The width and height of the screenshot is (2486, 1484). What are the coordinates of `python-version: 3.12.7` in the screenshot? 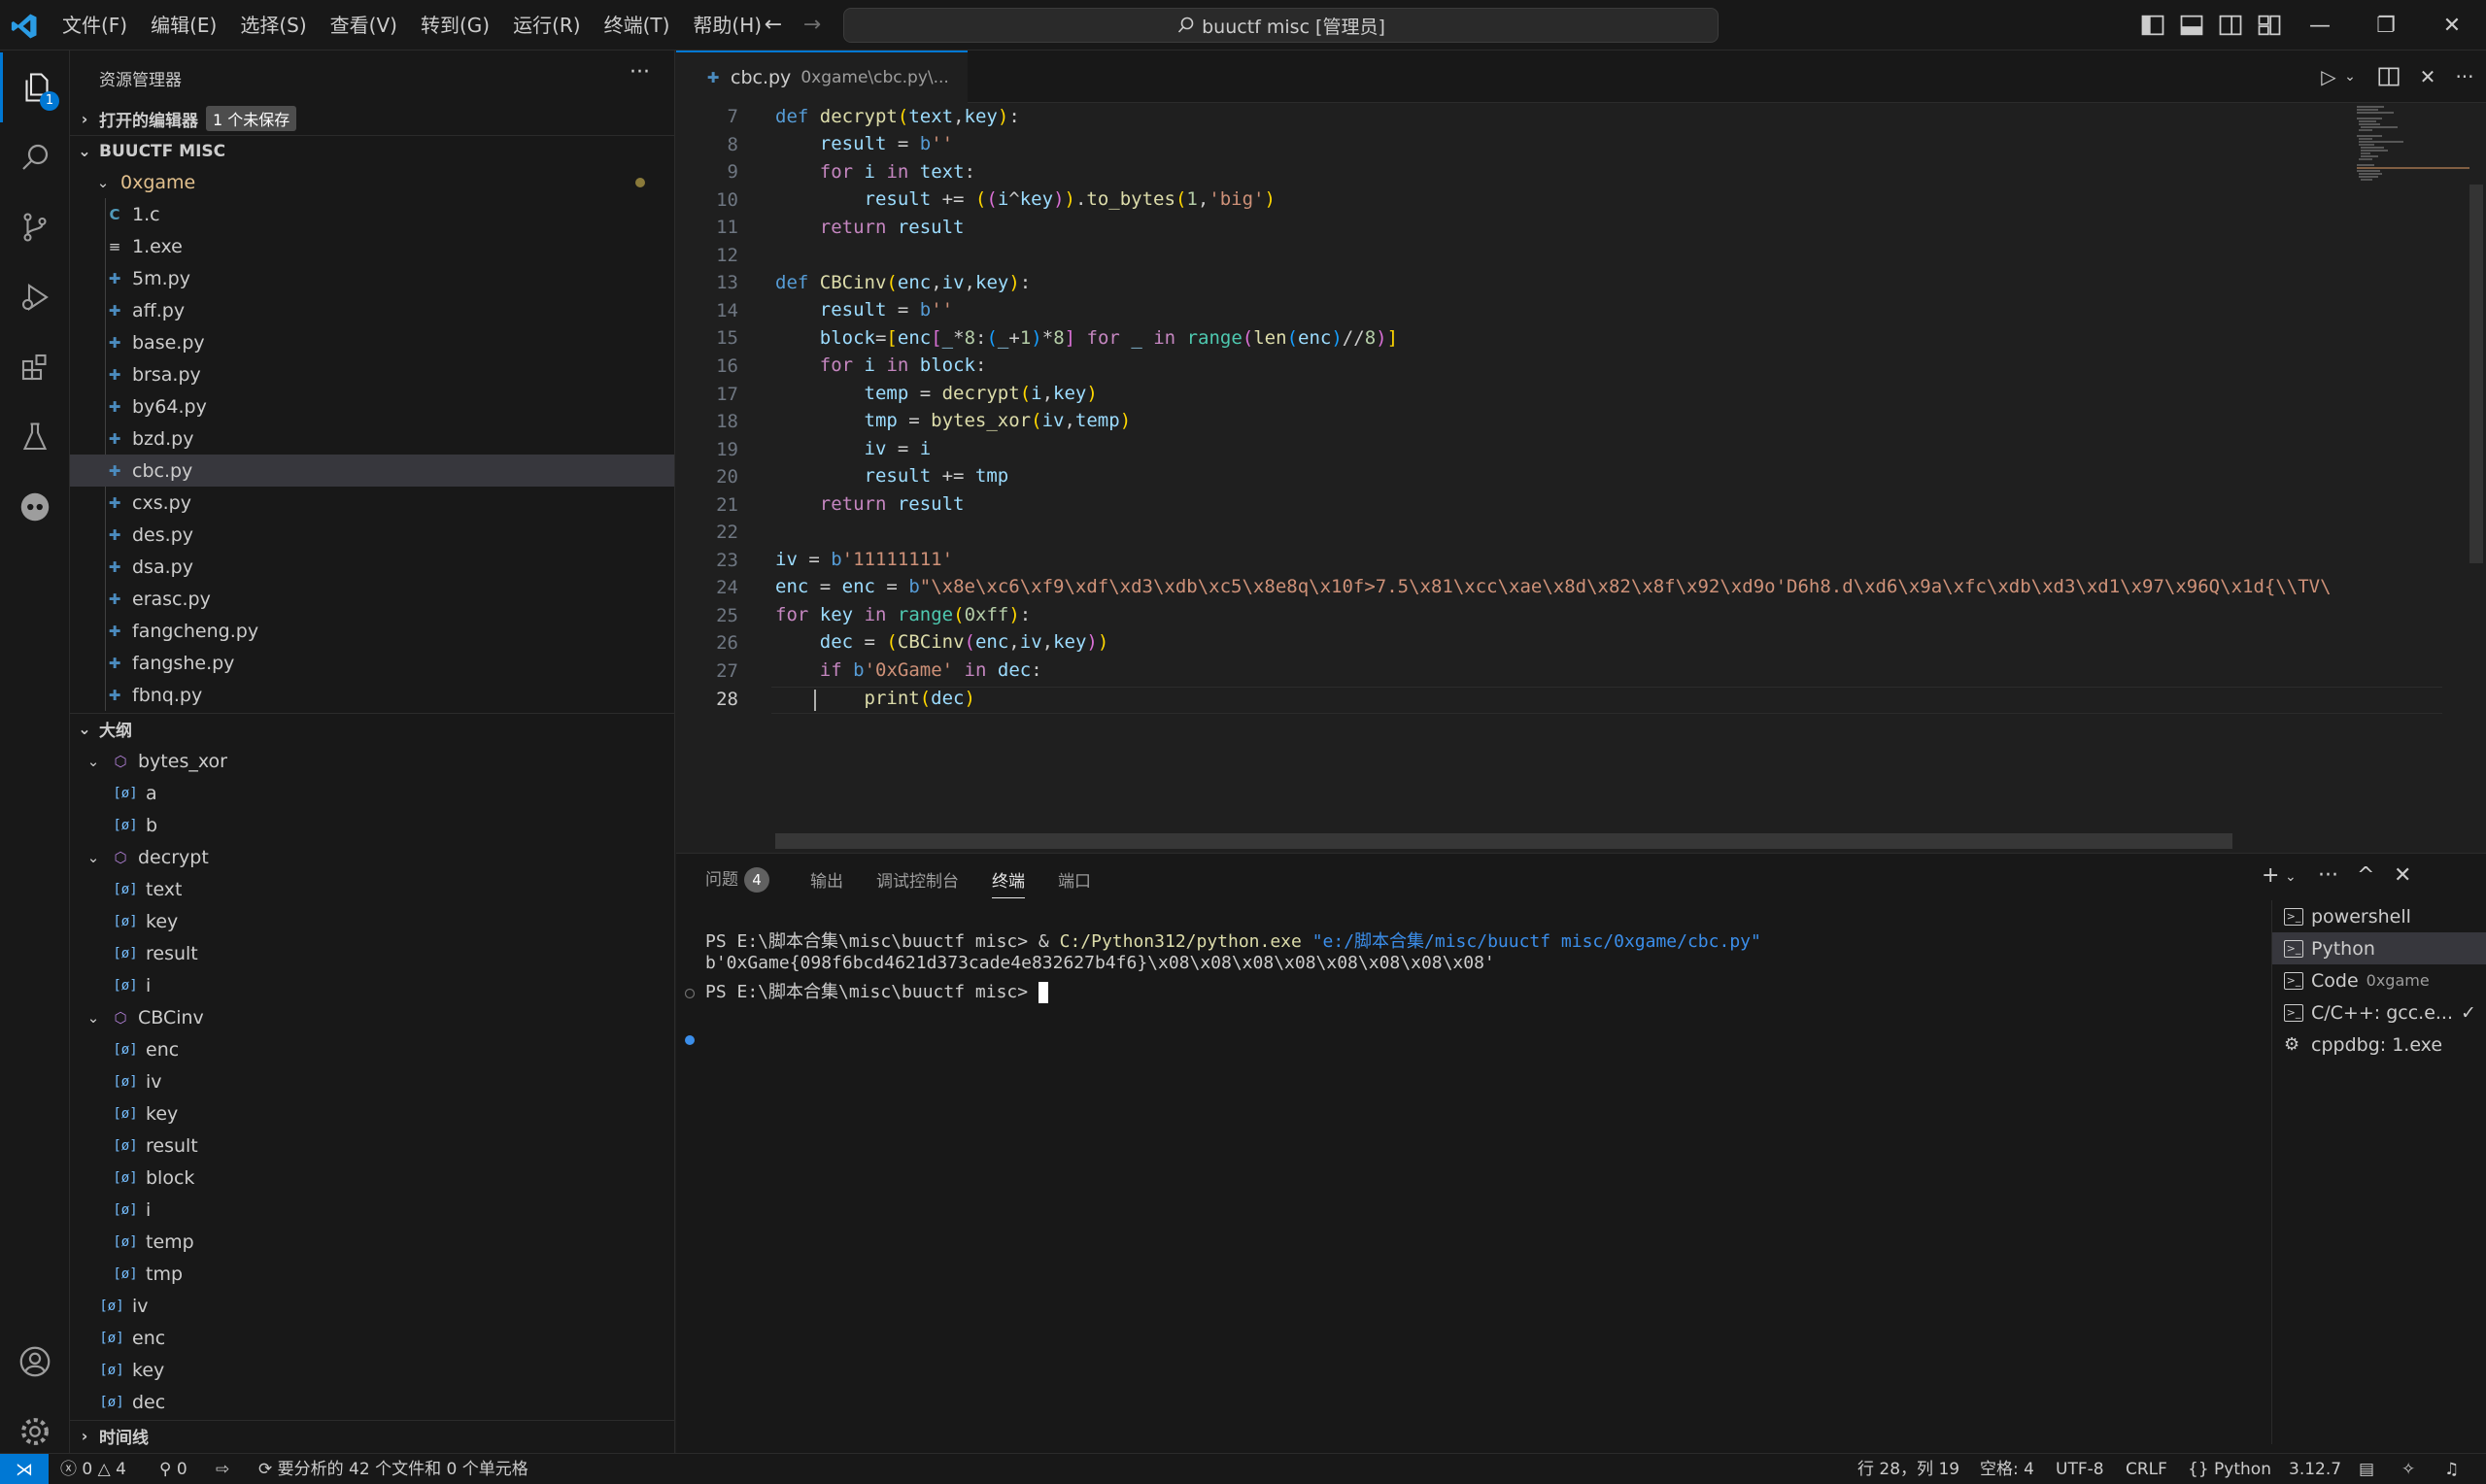 It's located at (2315, 1469).